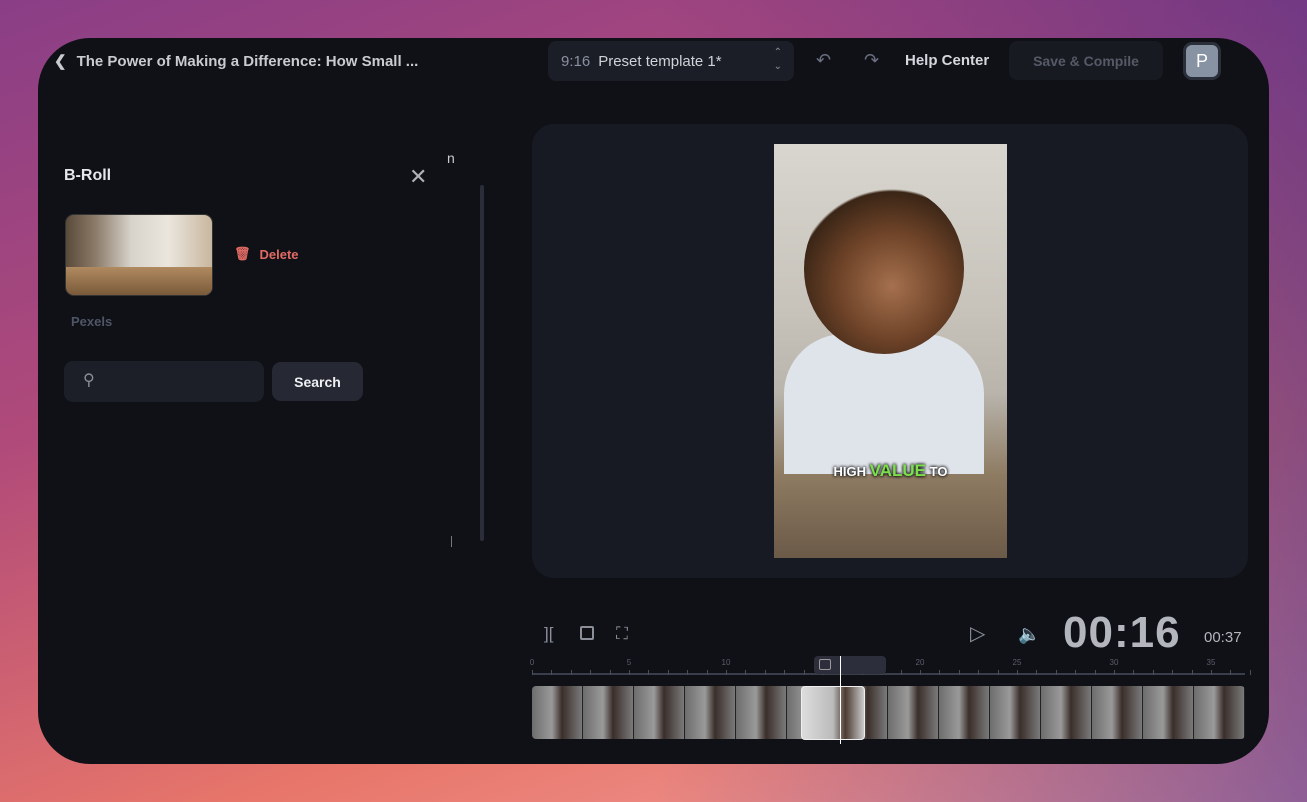  I want to click on help-center-link: Help Center, so click(947, 60).